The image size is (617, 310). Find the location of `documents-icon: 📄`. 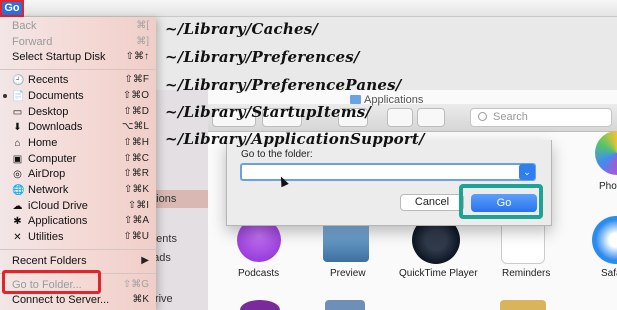

documents-icon: 📄 is located at coordinates (18, 96).